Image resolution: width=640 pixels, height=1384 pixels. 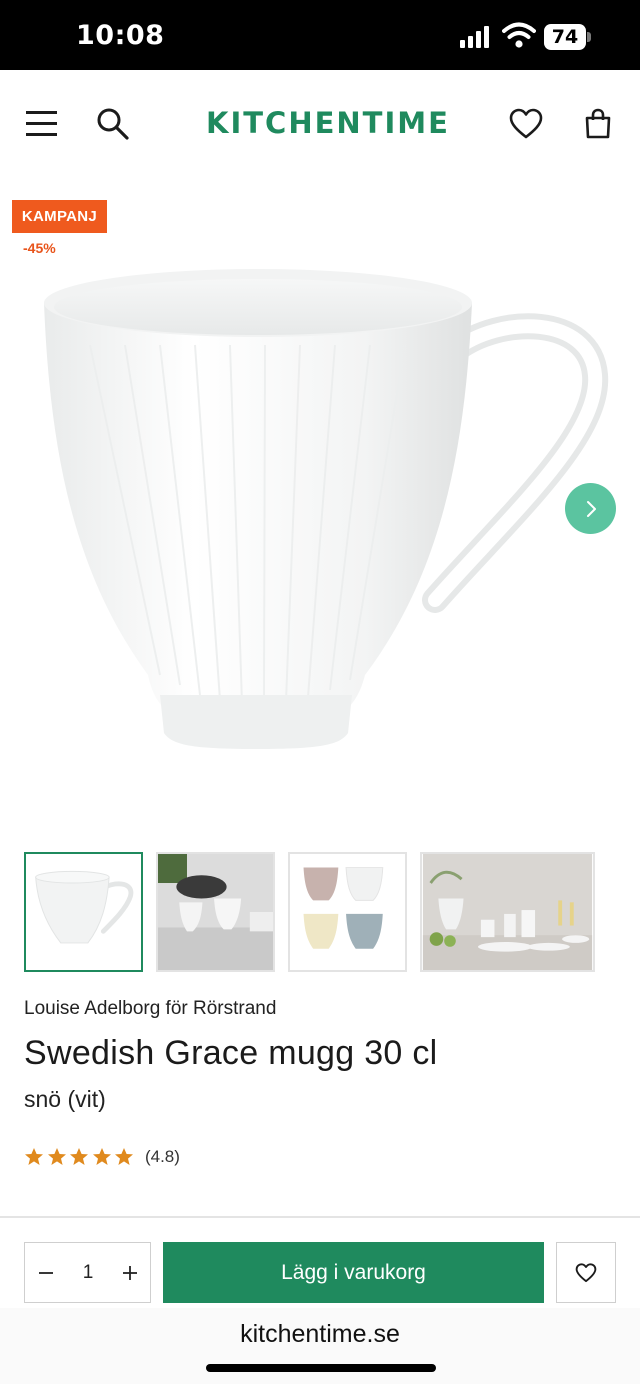 I want to click on shopping-bag-icon, so click(x=598, y=123).